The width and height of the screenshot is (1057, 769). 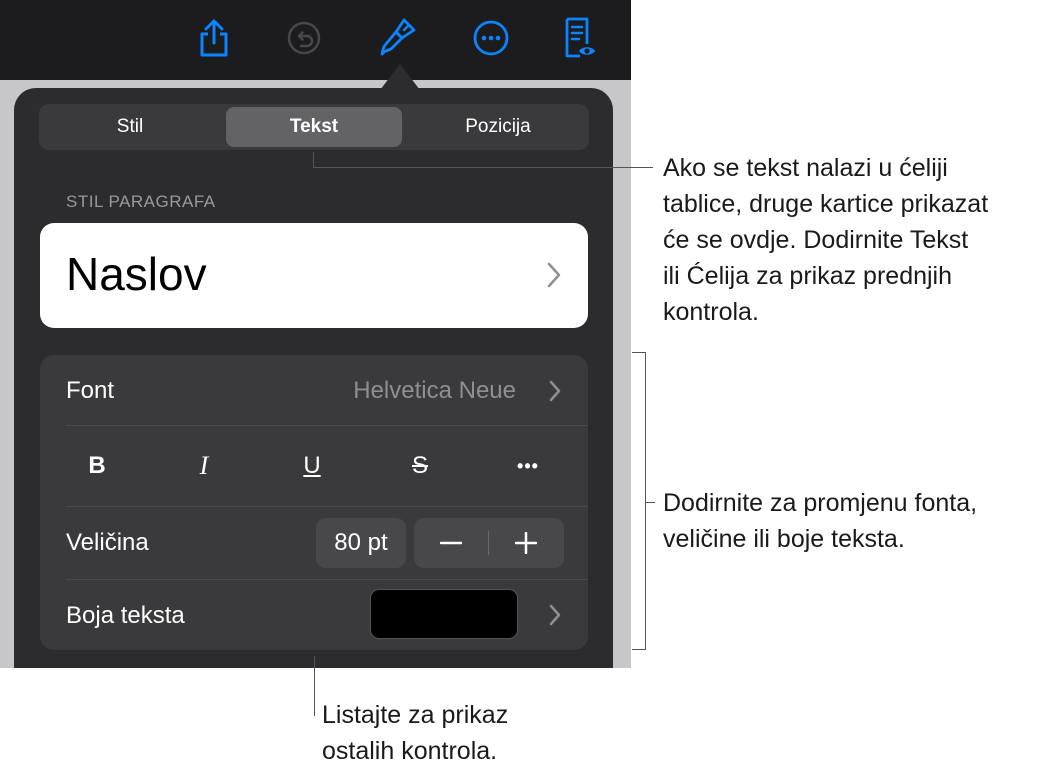 What do you see at coordinates (579, 38) in the screenshot?
I see `reader-view-icon` at bounding box center [579, 38].